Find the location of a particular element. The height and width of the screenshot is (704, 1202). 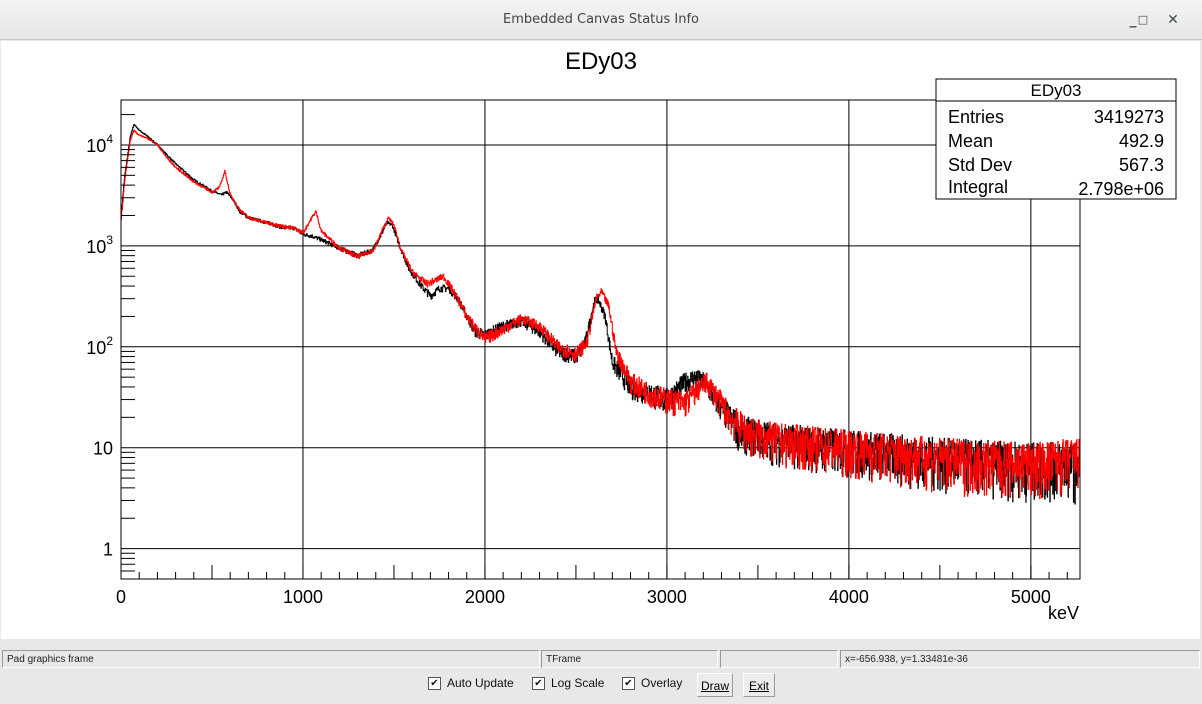

chart-title: EDy03 is located at coordinates (601, 61).